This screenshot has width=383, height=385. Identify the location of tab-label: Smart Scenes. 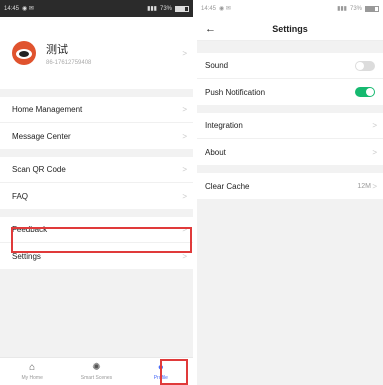
(96, 377).